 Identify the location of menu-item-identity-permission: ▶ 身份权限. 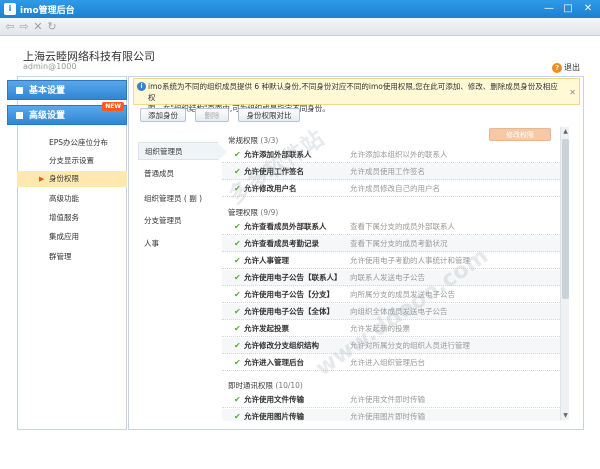
(72, 179).